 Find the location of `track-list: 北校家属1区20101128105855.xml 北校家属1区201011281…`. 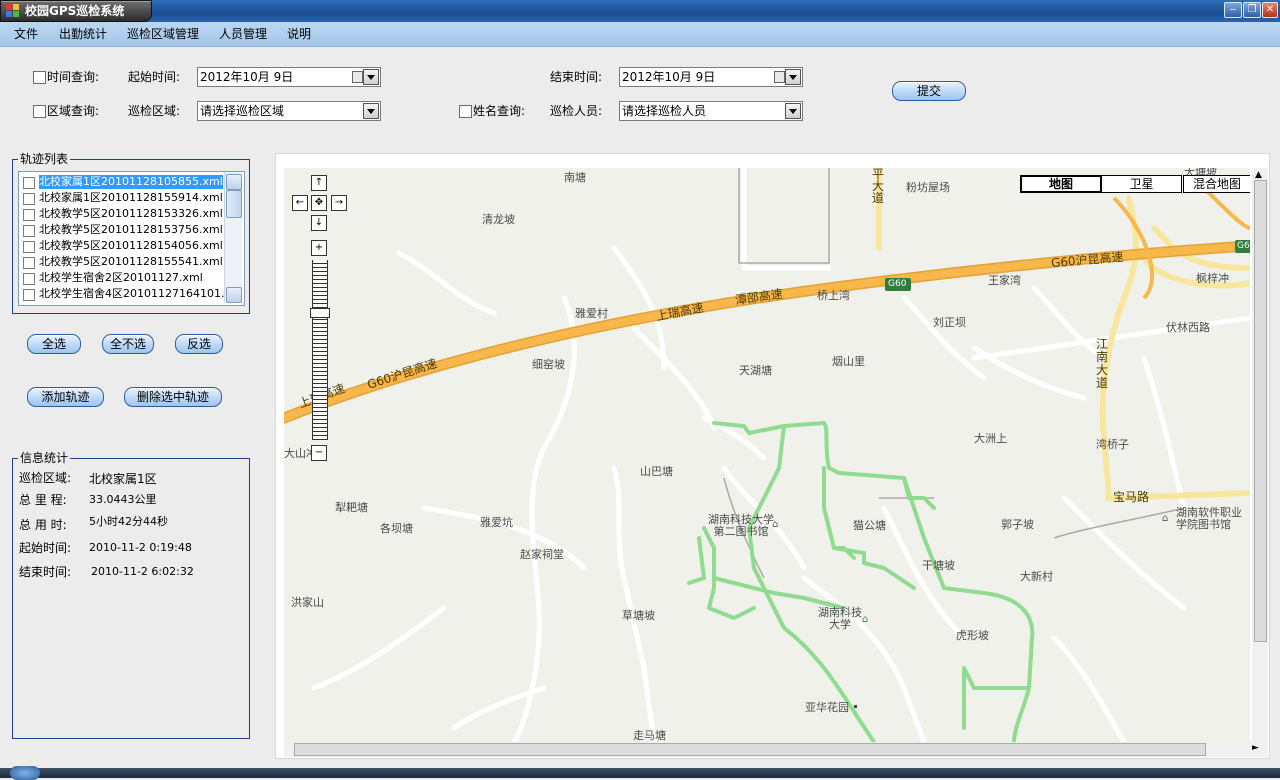

track-list: 北校家属1区20101128105855.xml 北校家属1区201011281… is located at coordinates (131, 238).